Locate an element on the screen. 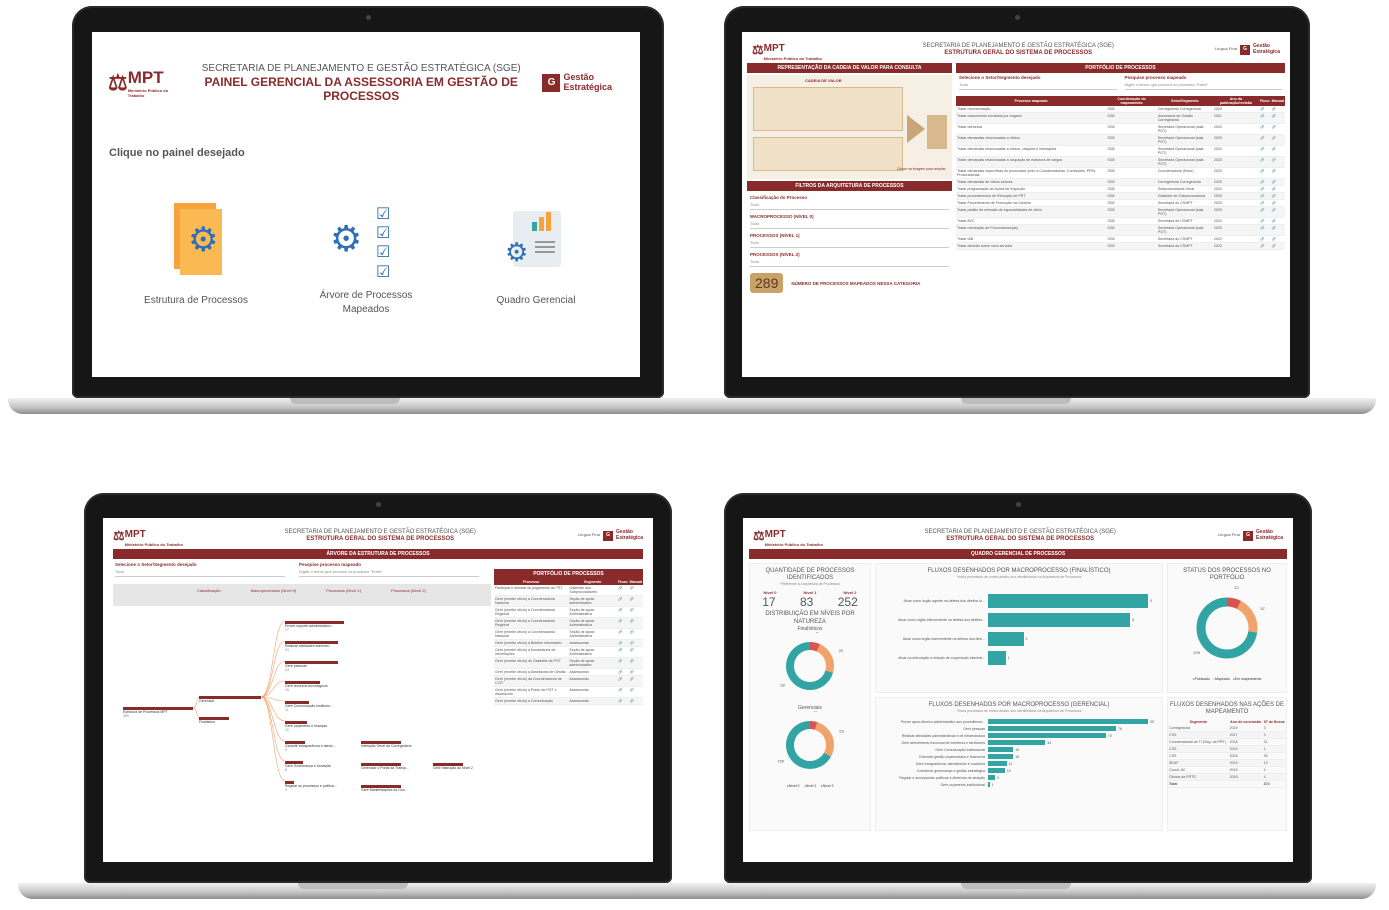 The image size is (1389, 910). tree-node: Regular os processos e política... 4 is located at coordinates (311, 786).